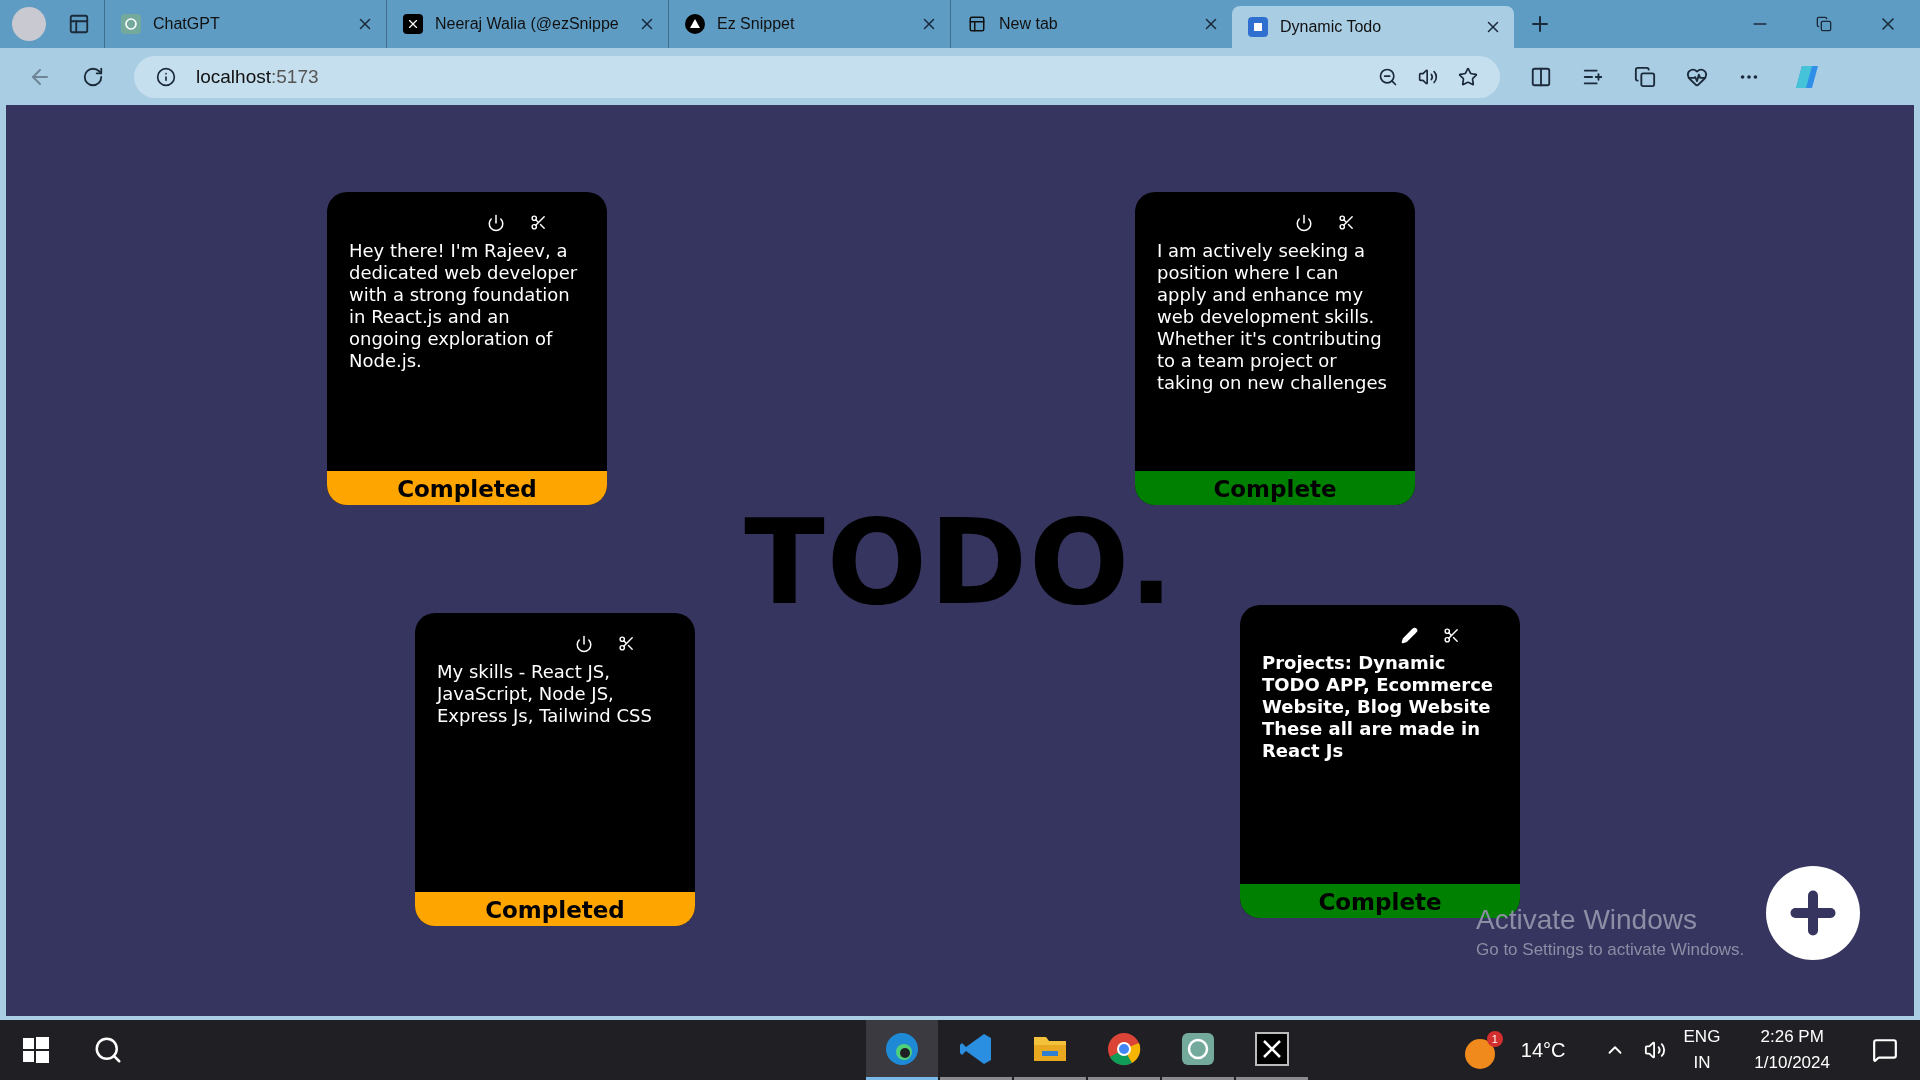  What do you see at coordinates (36, 1050) in the screenshot?
I see `windows-logo-icon` at bounding box center [36, 1050].